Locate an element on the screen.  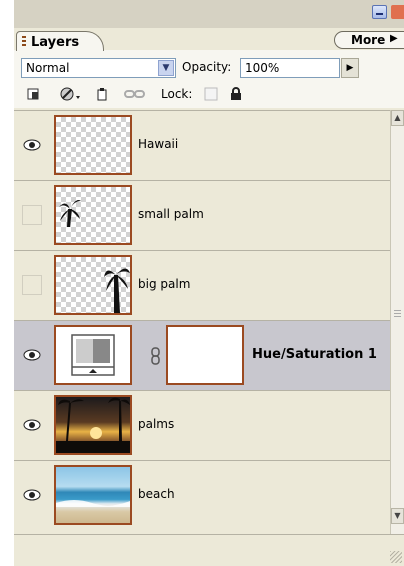
panel-title-strip is located at coordinates (209, 14).